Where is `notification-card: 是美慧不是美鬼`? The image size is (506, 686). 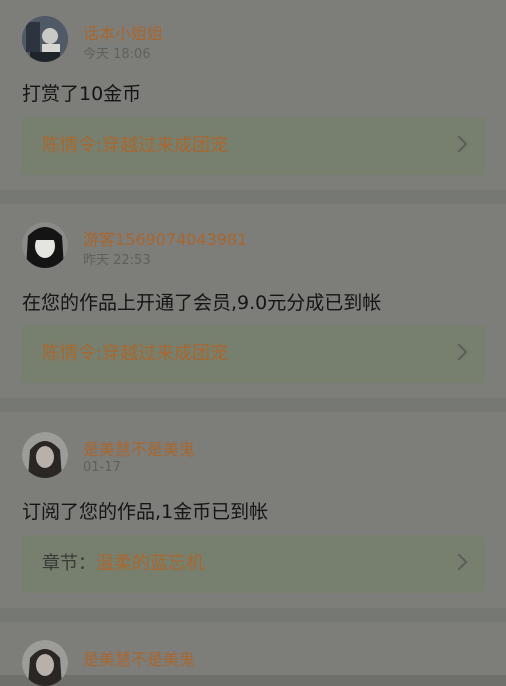
notification-card: 是美慧不是美鬼 is located at coordinates (253, 654).